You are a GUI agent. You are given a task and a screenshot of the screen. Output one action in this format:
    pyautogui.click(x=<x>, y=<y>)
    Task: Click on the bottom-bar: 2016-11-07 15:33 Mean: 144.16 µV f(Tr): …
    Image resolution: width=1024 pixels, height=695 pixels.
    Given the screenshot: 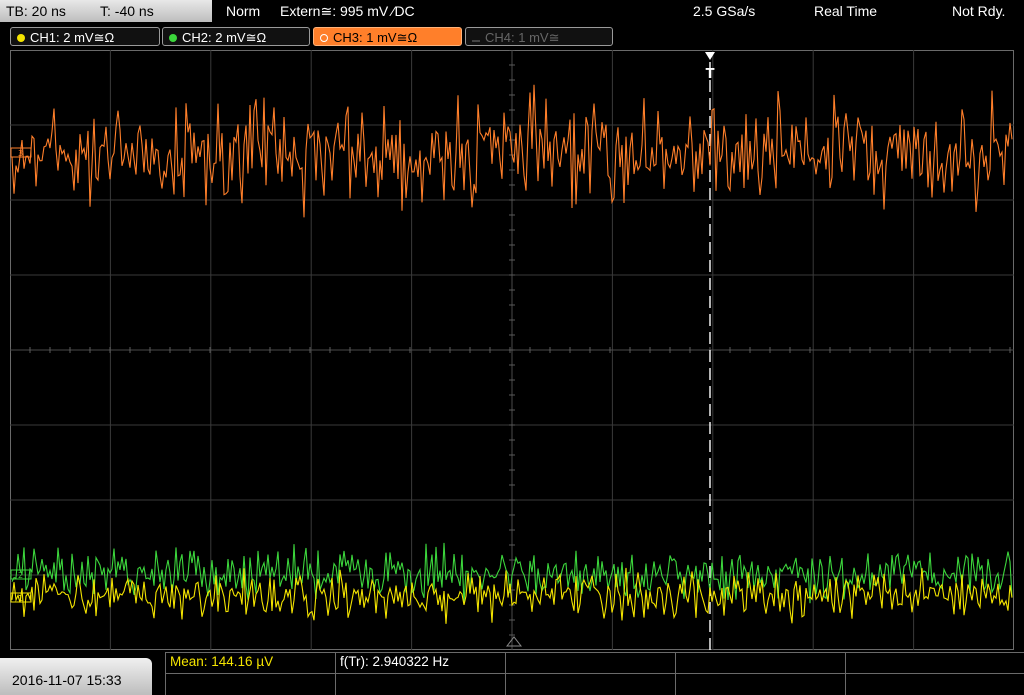 What is the action you would take?
    pyautogui.click(x=512, y=673)
    